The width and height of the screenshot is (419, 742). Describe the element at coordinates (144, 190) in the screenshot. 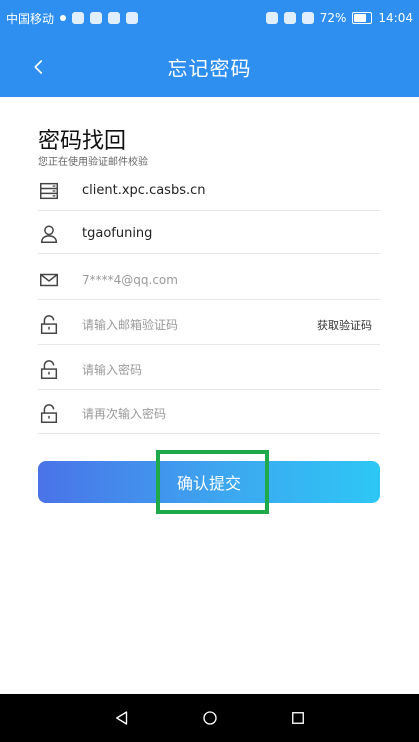

I see `server-value: client.xpc.casbs.cn` at that location.